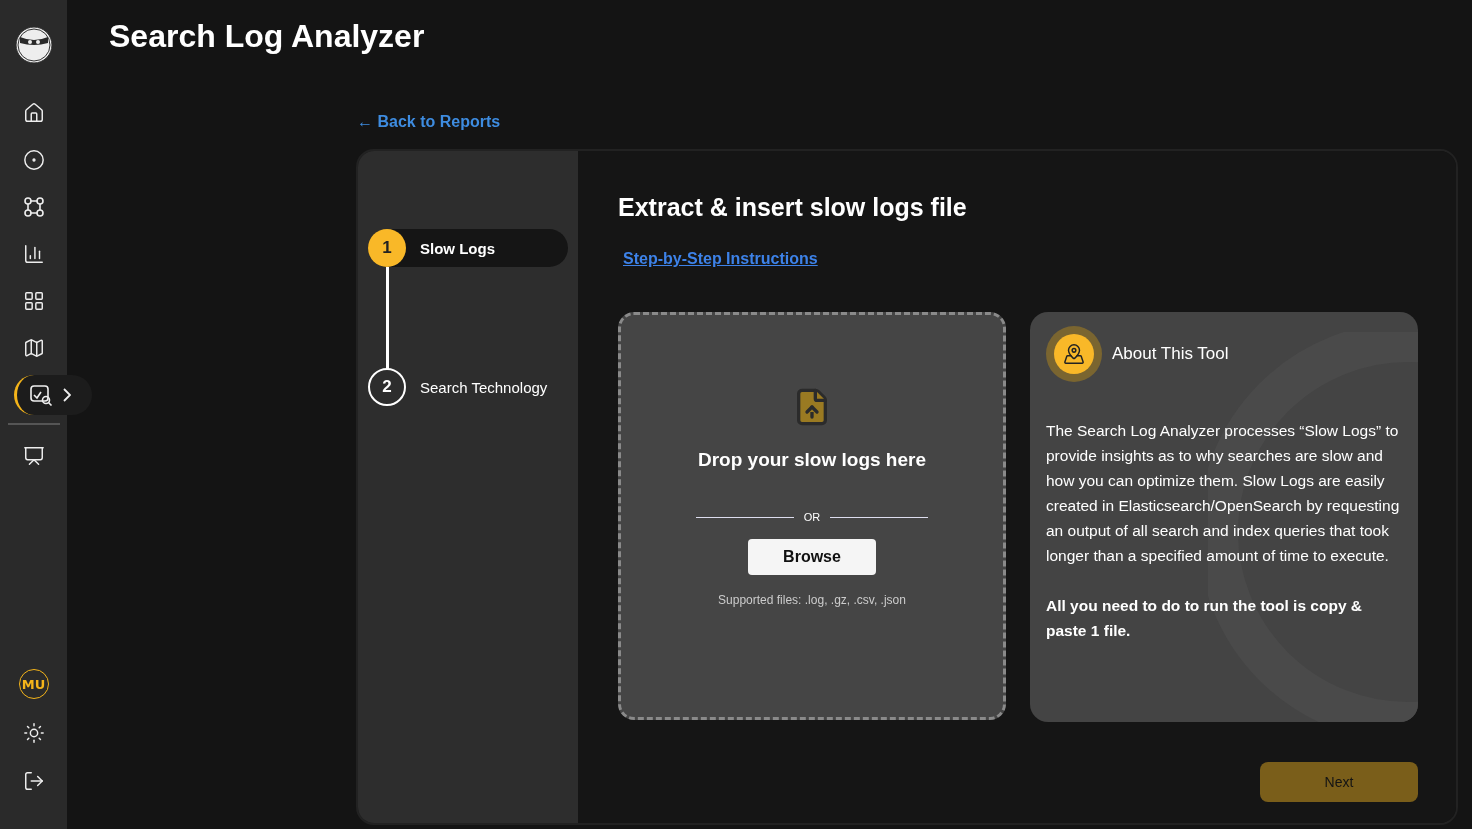 The image size is (1472, 829). What do you see at coordinates (33, 781) in the screenshot?
I see `logout-icon` at bounding box center [33, 781].